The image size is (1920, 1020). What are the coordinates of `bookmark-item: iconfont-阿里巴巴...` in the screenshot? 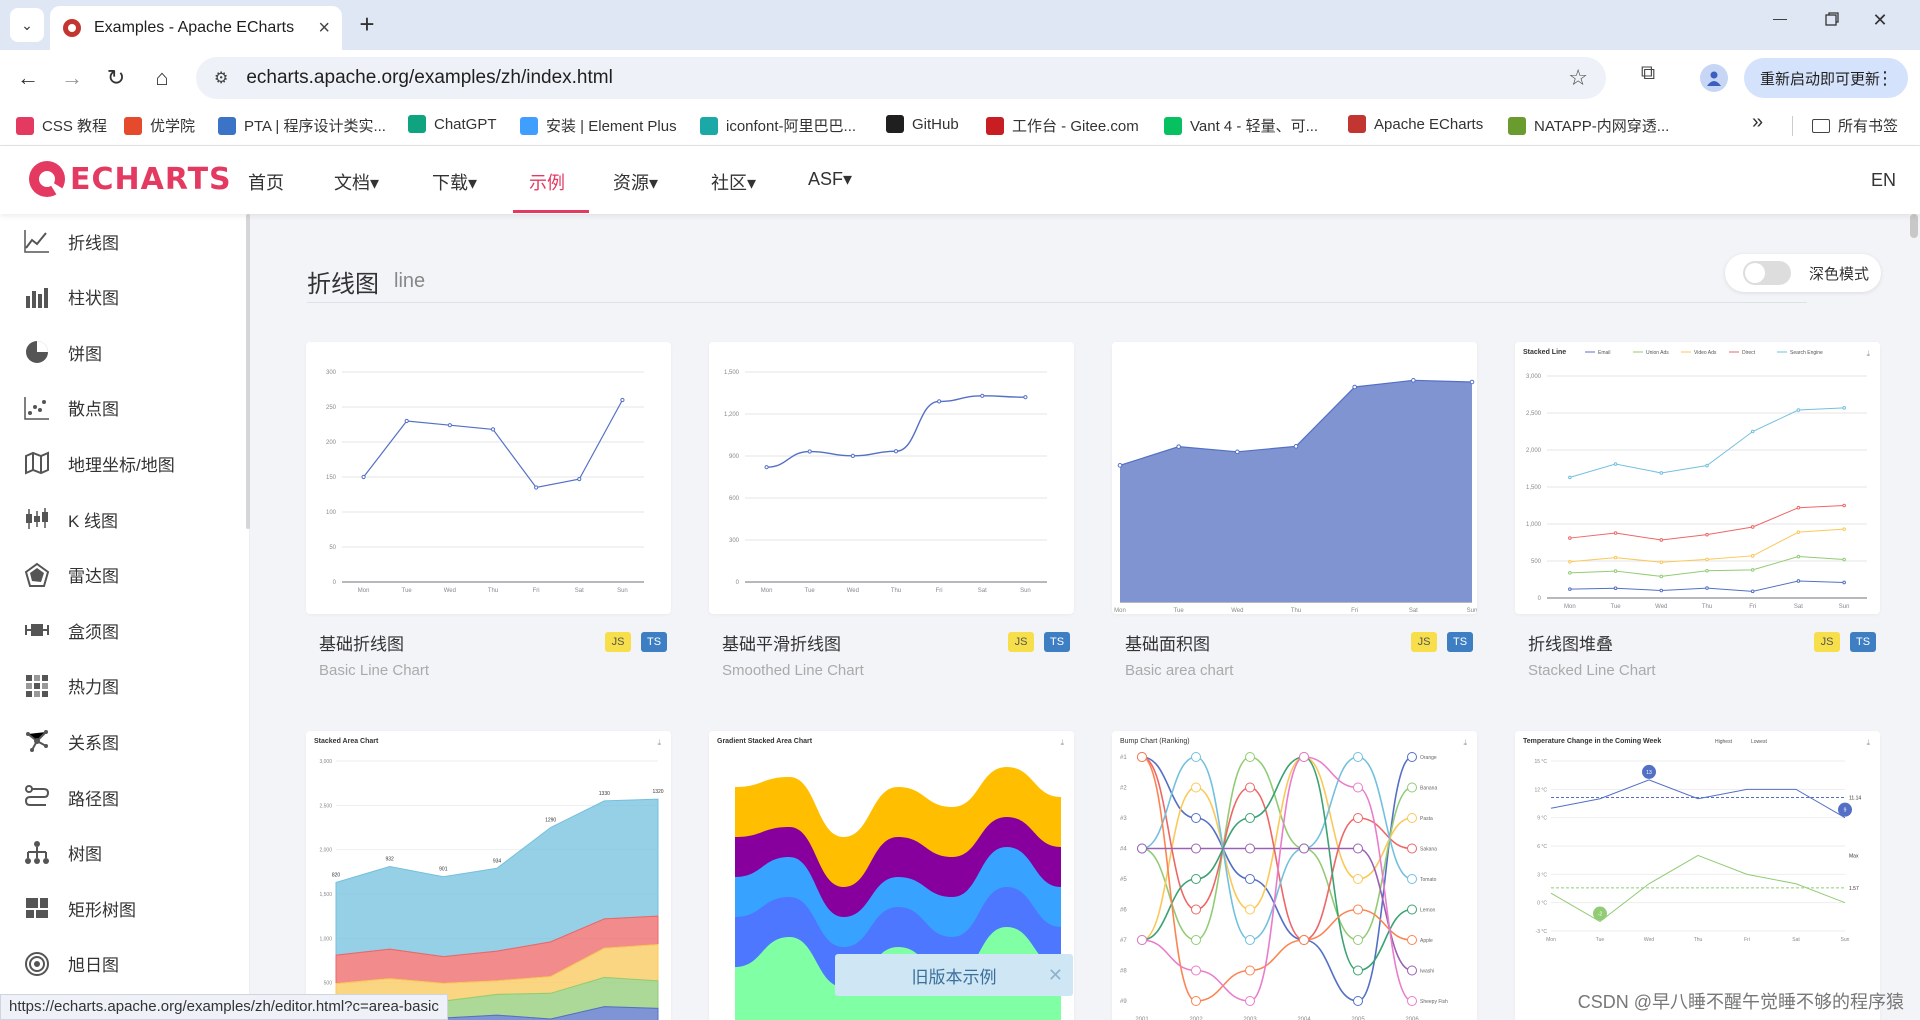 It's located at (778, 125).